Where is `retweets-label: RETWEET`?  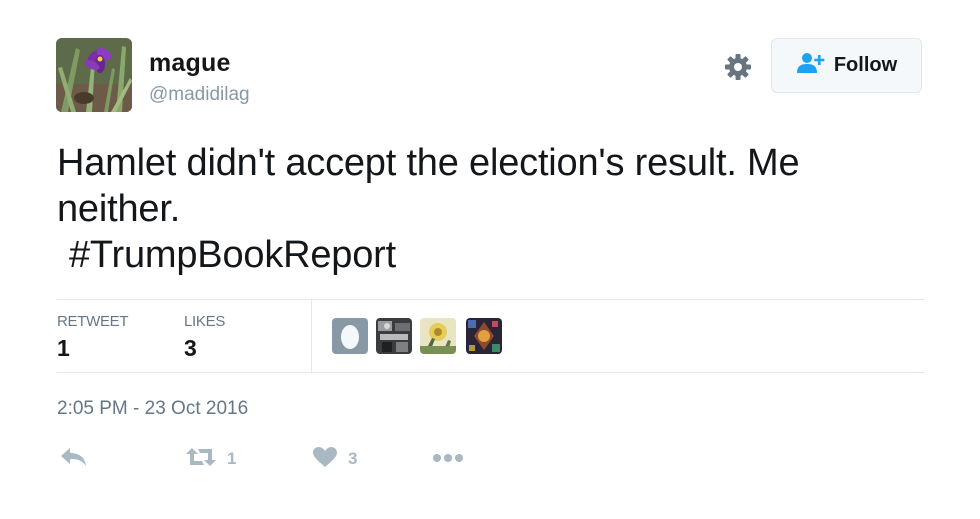
retweets-label: RETWEET is located at coordinates (93, 321).